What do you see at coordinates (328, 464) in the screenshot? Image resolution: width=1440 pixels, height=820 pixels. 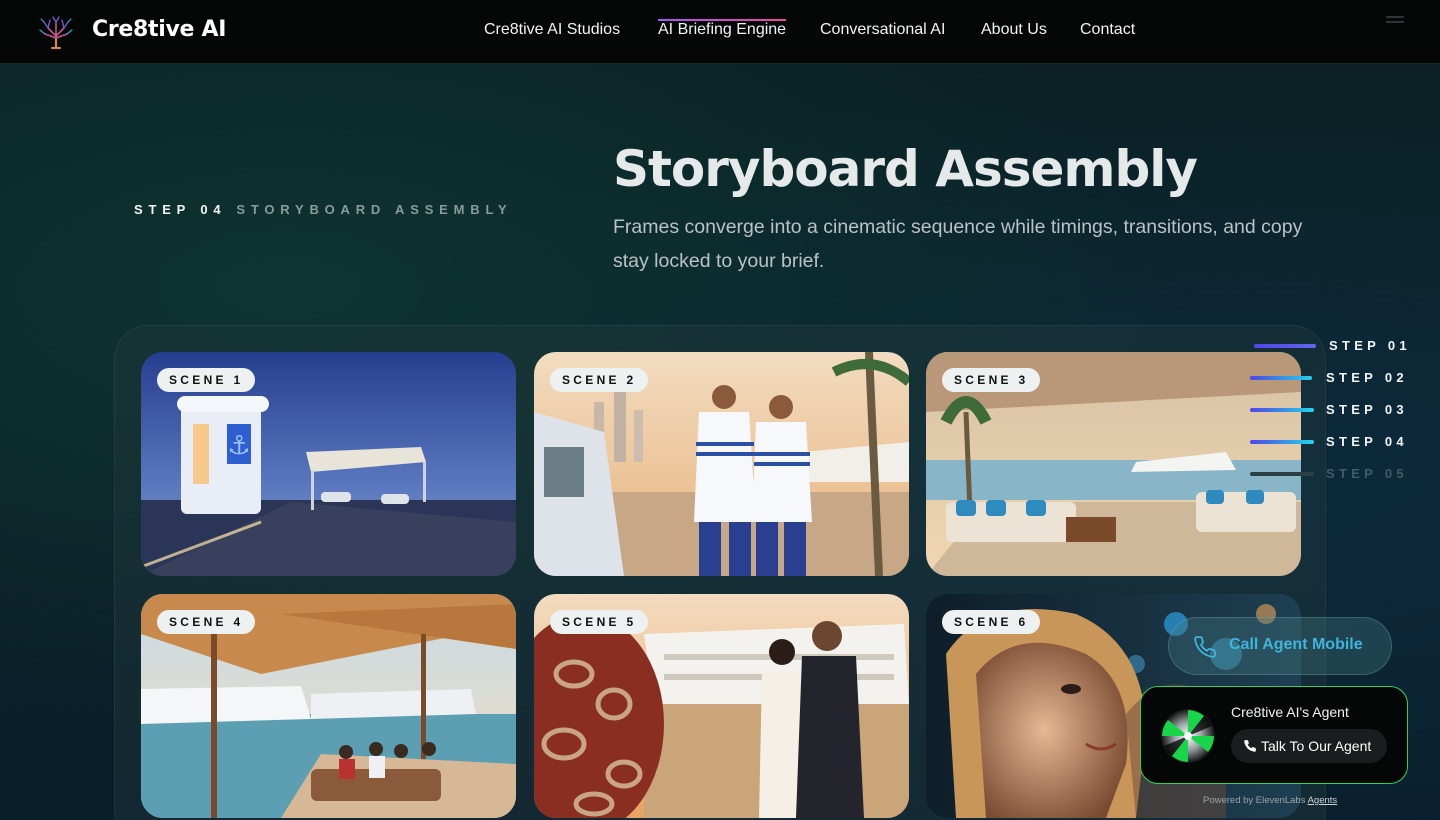 I see `scene-card-1: ⚓ SCENE 1` at bounding box center [328, 464].